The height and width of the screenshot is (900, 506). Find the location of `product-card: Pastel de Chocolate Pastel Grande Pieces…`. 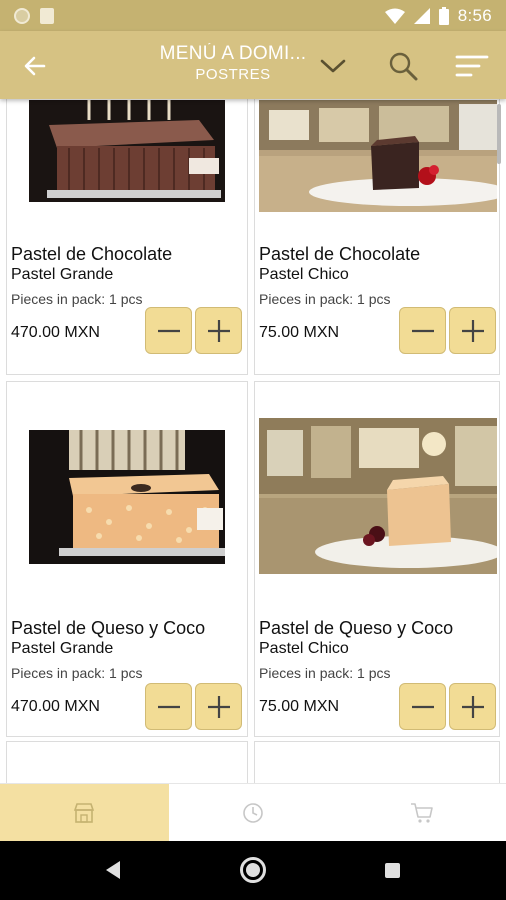

product-card: Pastel de Chocolate Pastel Grande Pieces… is located at coordinates (127, 237).